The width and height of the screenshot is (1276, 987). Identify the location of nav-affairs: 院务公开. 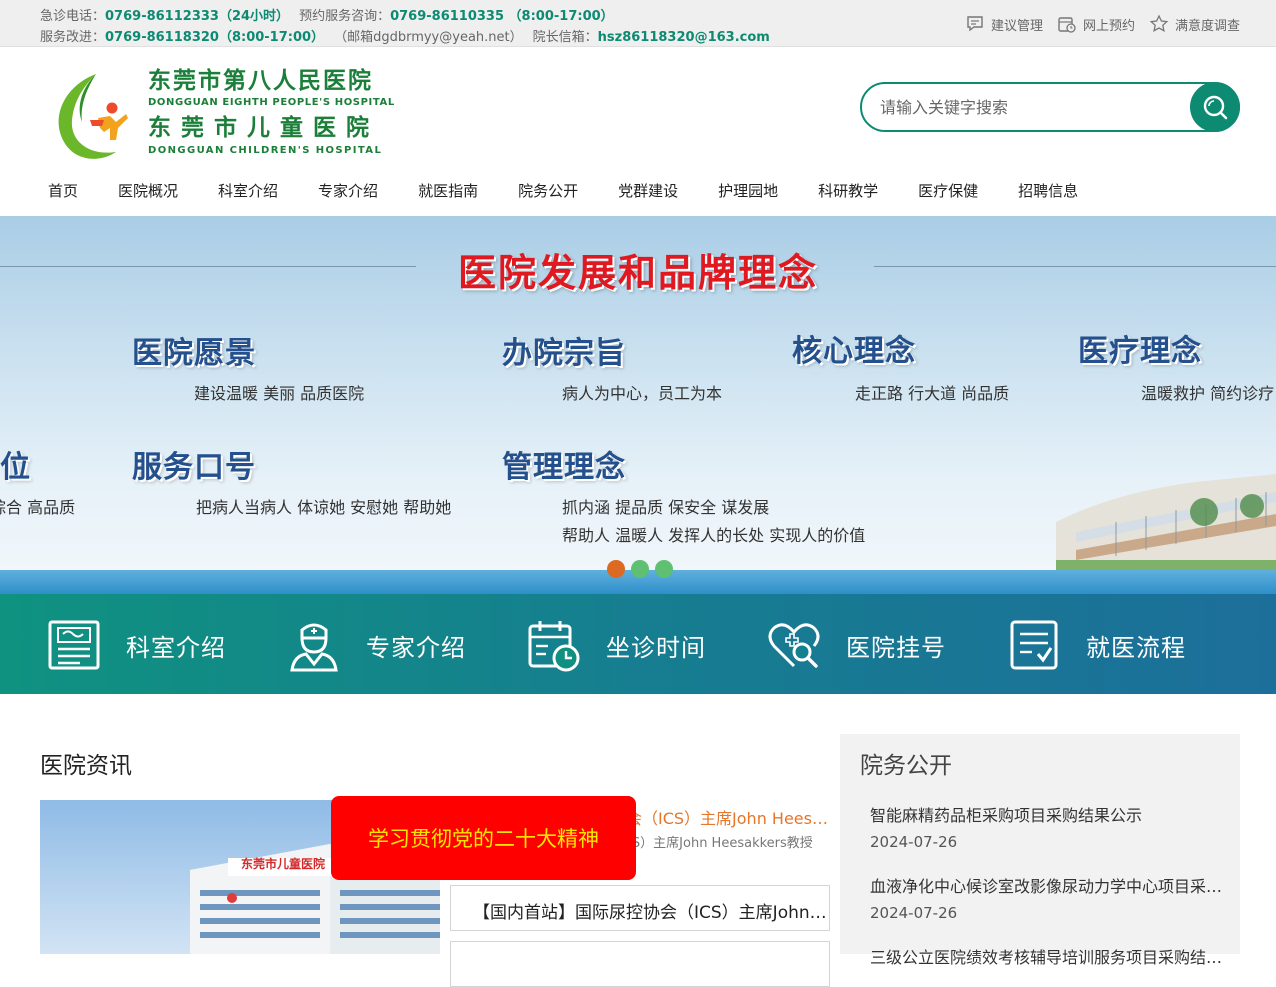
(548, 191).